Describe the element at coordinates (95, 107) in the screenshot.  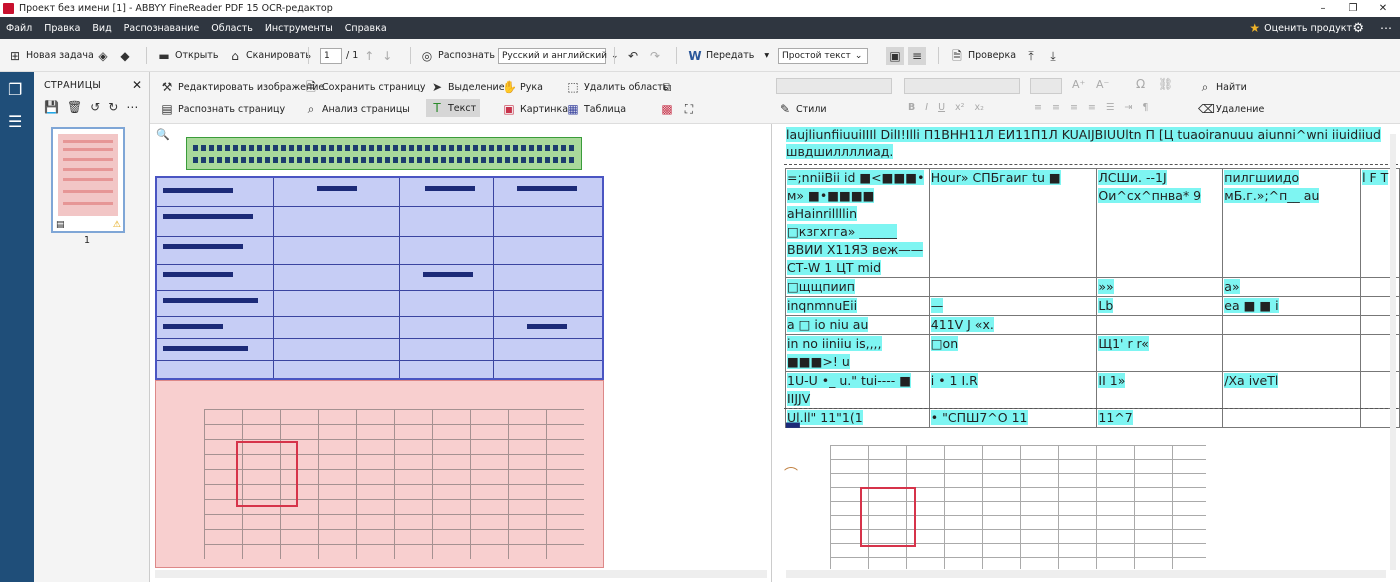
I see `rotate-left-icon: ↺` at that location.